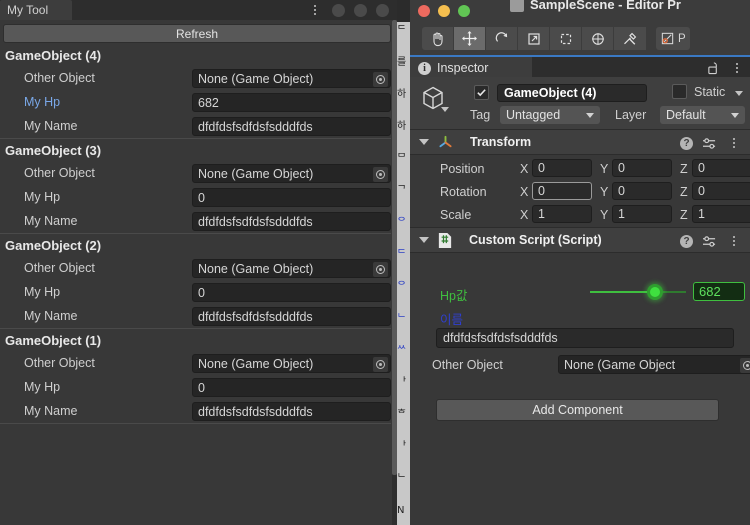 This screenshot has width=750, height=525. I want to click on gameobject-enabled-checkbox, so click(481, 92).